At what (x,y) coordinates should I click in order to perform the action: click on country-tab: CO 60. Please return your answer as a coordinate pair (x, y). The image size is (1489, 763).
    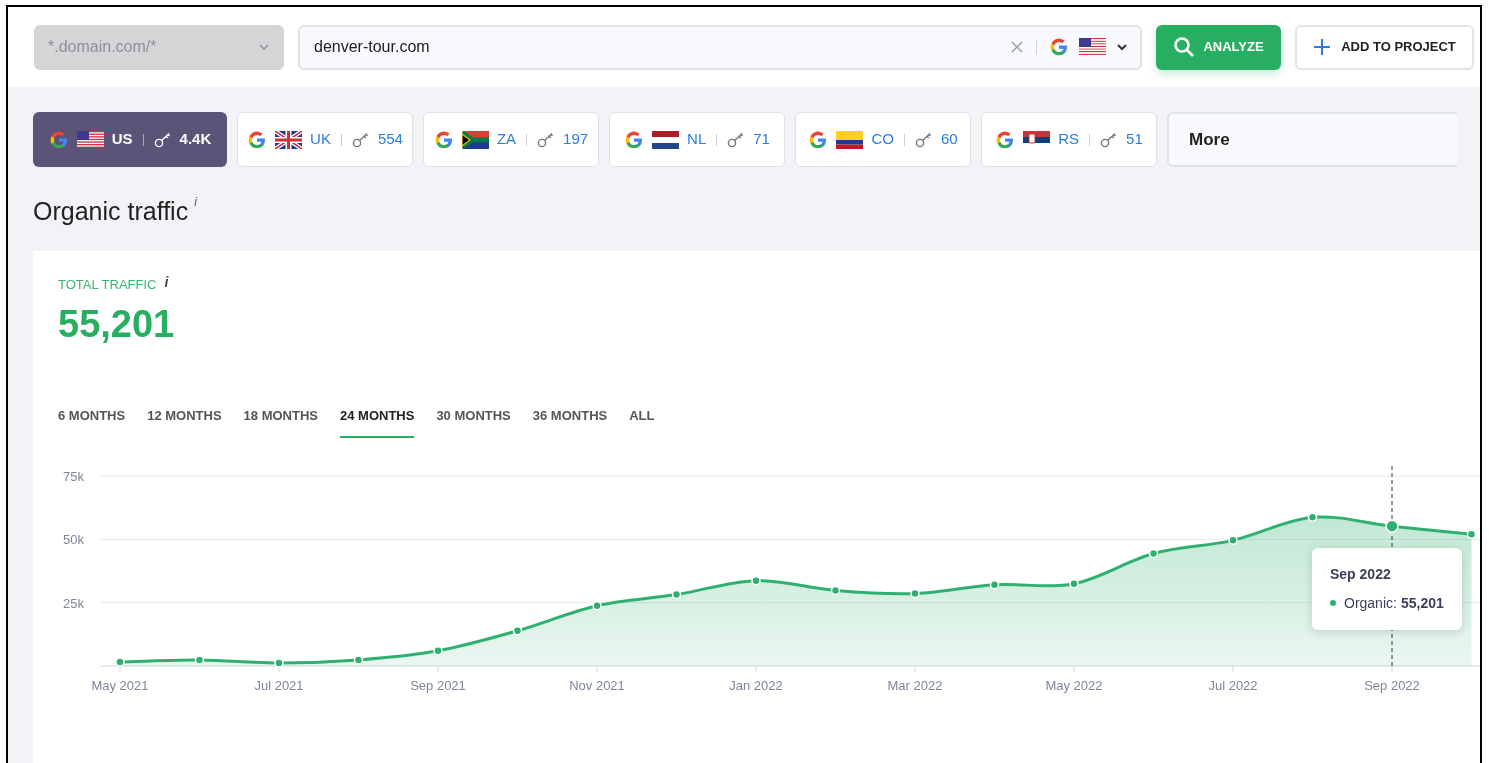
    Looking at the image, I should click on (883, 139).